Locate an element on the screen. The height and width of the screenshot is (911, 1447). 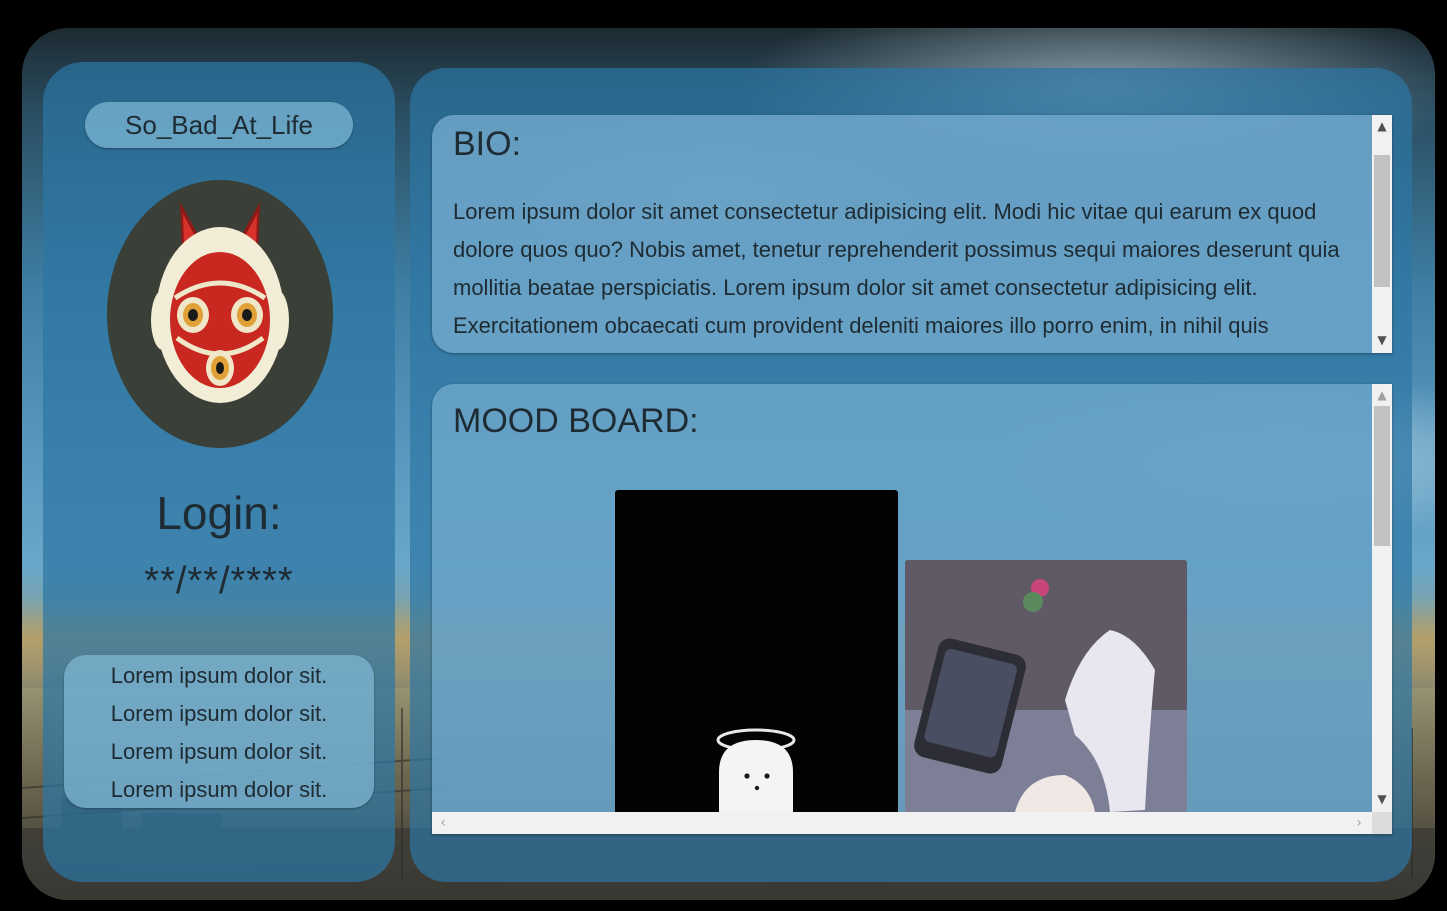
chevron-right-icon: › is located at coordinates (1359, 823).